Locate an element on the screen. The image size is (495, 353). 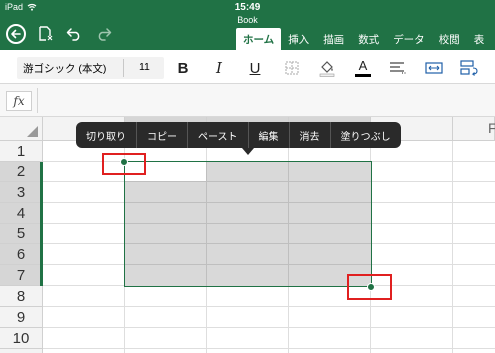
tab-insert: 挿入 is located at coordinates (298, 39).